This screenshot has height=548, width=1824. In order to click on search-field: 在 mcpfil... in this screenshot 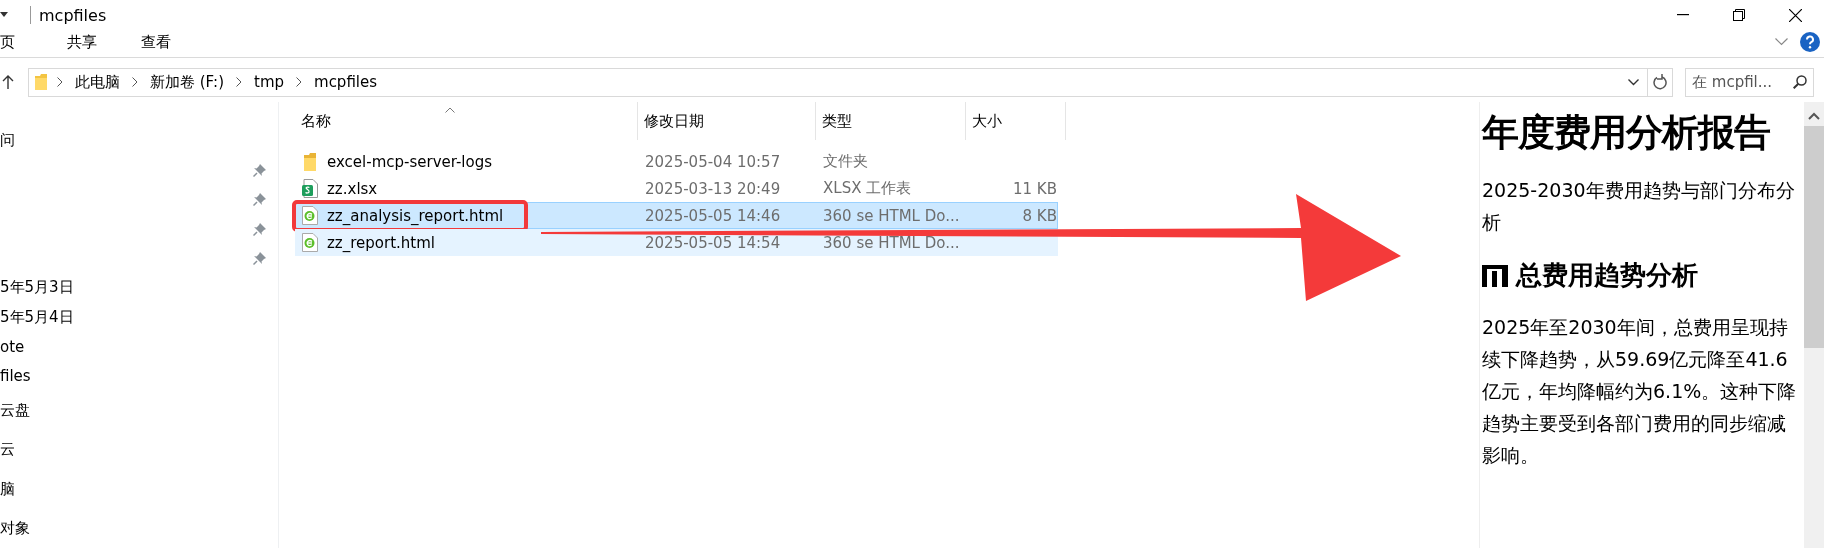, I will do `click(1749, 82)`.